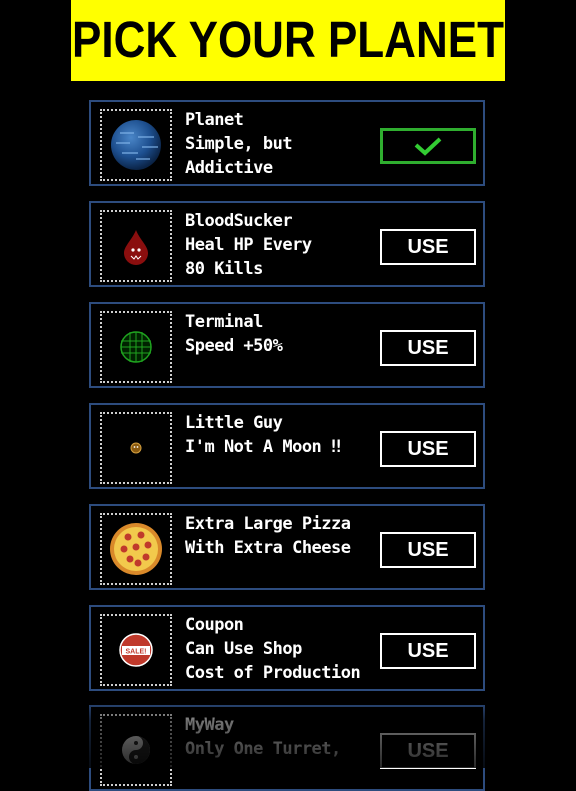  I want to click on yin-yang-icon, so click(136, 750).